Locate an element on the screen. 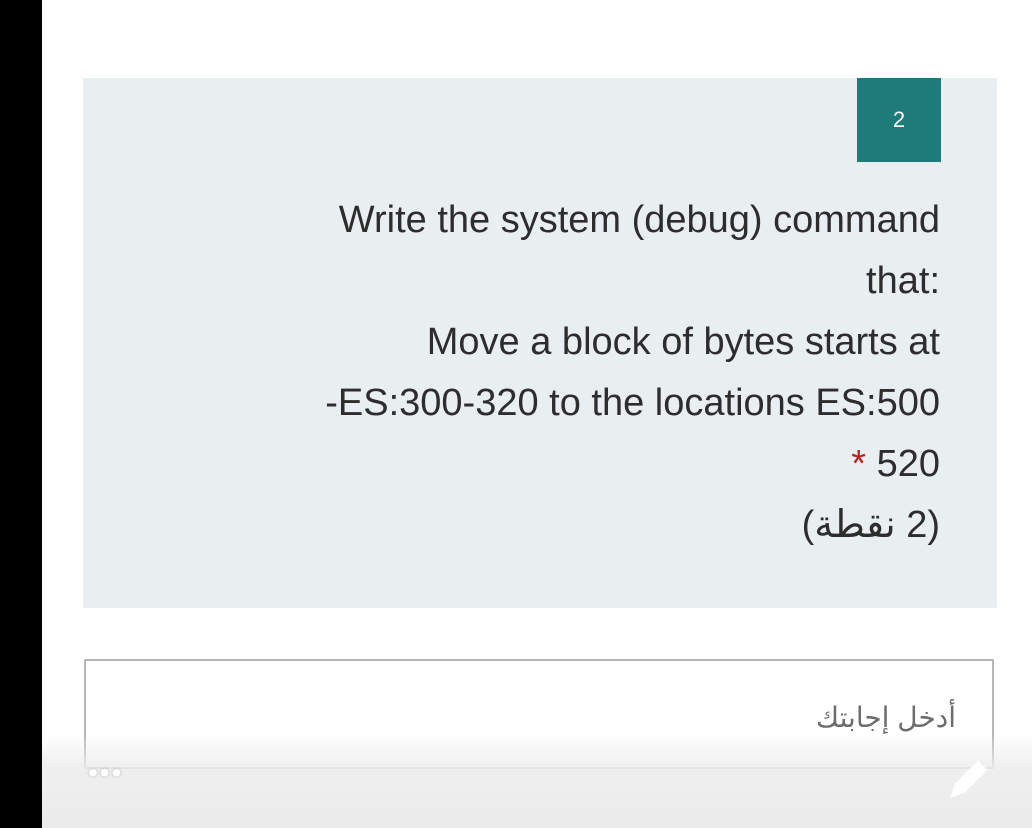 The height and width of the screenshot is (828, 1032). pencil-icon is located at coordinates (968, 778).